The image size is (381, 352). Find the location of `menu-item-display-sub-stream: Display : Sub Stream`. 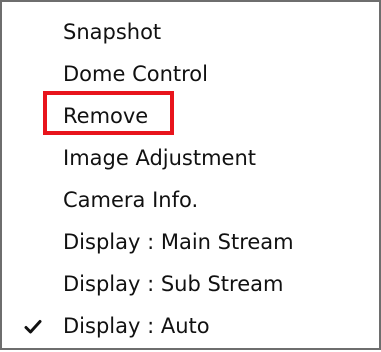

menu-item-display-sub-stream: Display : Sub Stream is located at coordinates (190, 284).